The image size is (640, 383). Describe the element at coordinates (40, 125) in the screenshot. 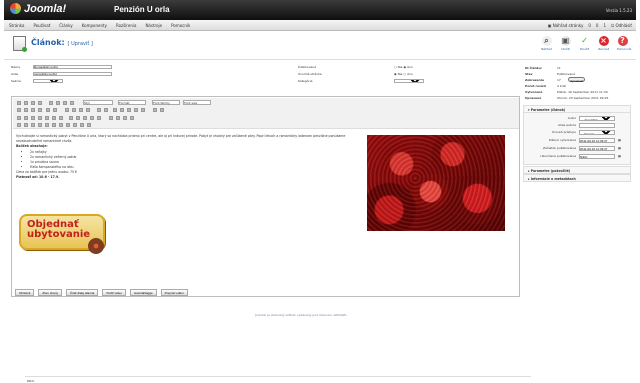

I see `cite-button` at that location.